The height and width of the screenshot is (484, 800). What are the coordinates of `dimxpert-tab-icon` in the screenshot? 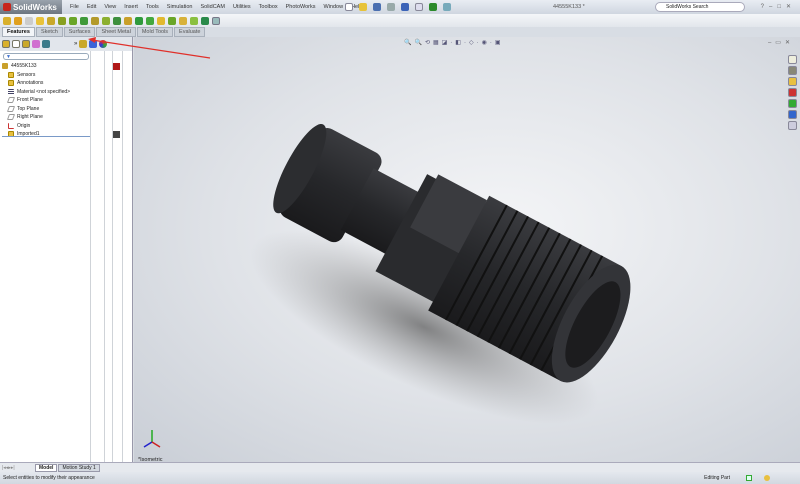 It's located at (36, 44).